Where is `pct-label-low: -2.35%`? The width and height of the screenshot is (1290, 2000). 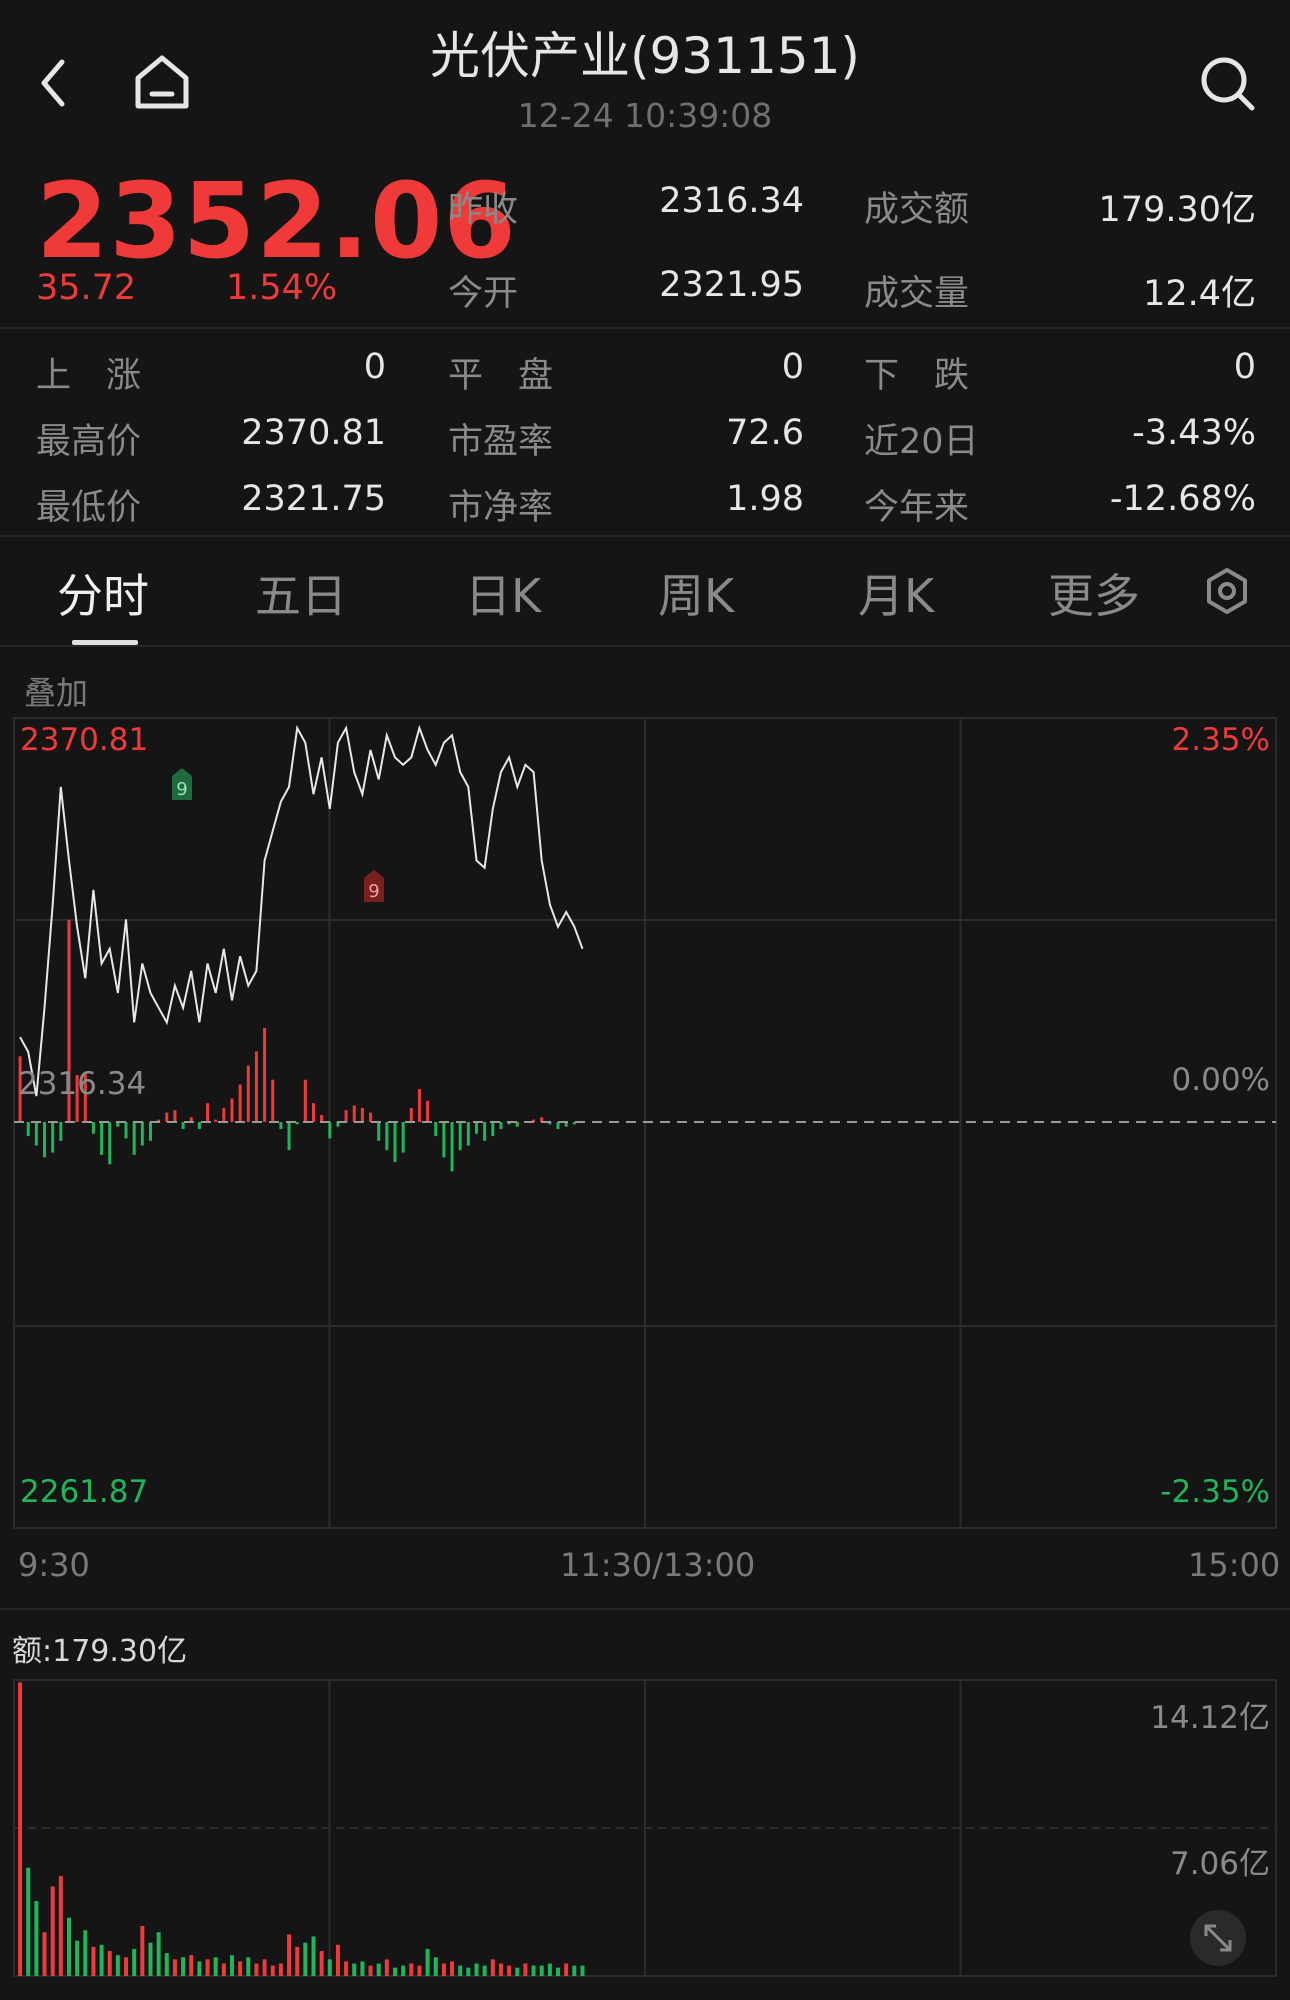
pct-label-low: -2.35% is located at coordinates (1215, 1492).